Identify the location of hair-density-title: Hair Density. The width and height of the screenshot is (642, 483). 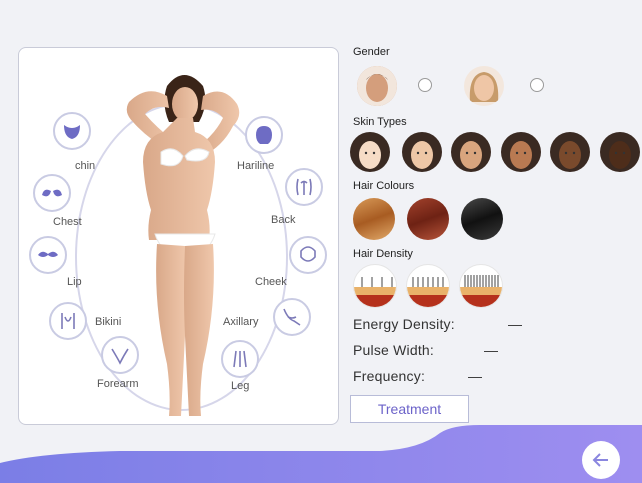
(383, 254).